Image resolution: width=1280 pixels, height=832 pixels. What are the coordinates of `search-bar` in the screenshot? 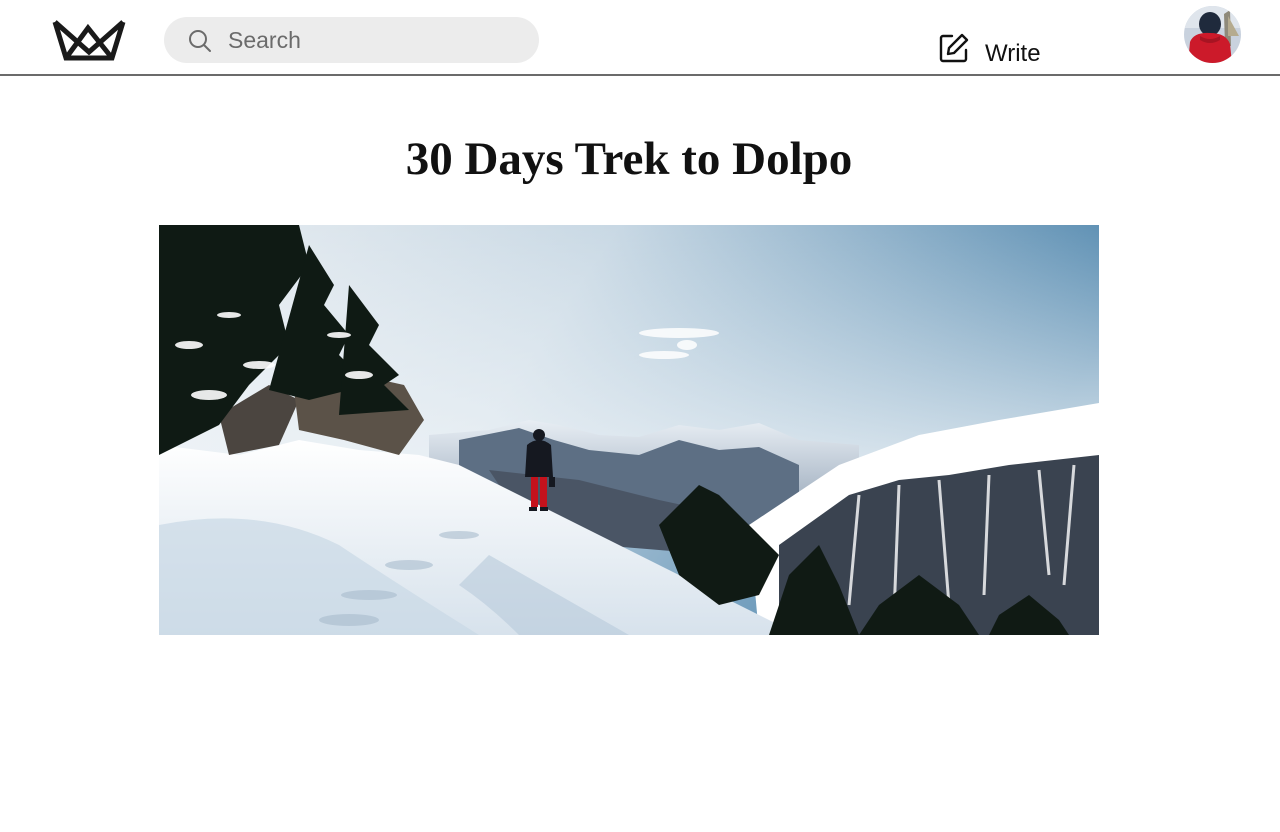 It's located at (351, 40).